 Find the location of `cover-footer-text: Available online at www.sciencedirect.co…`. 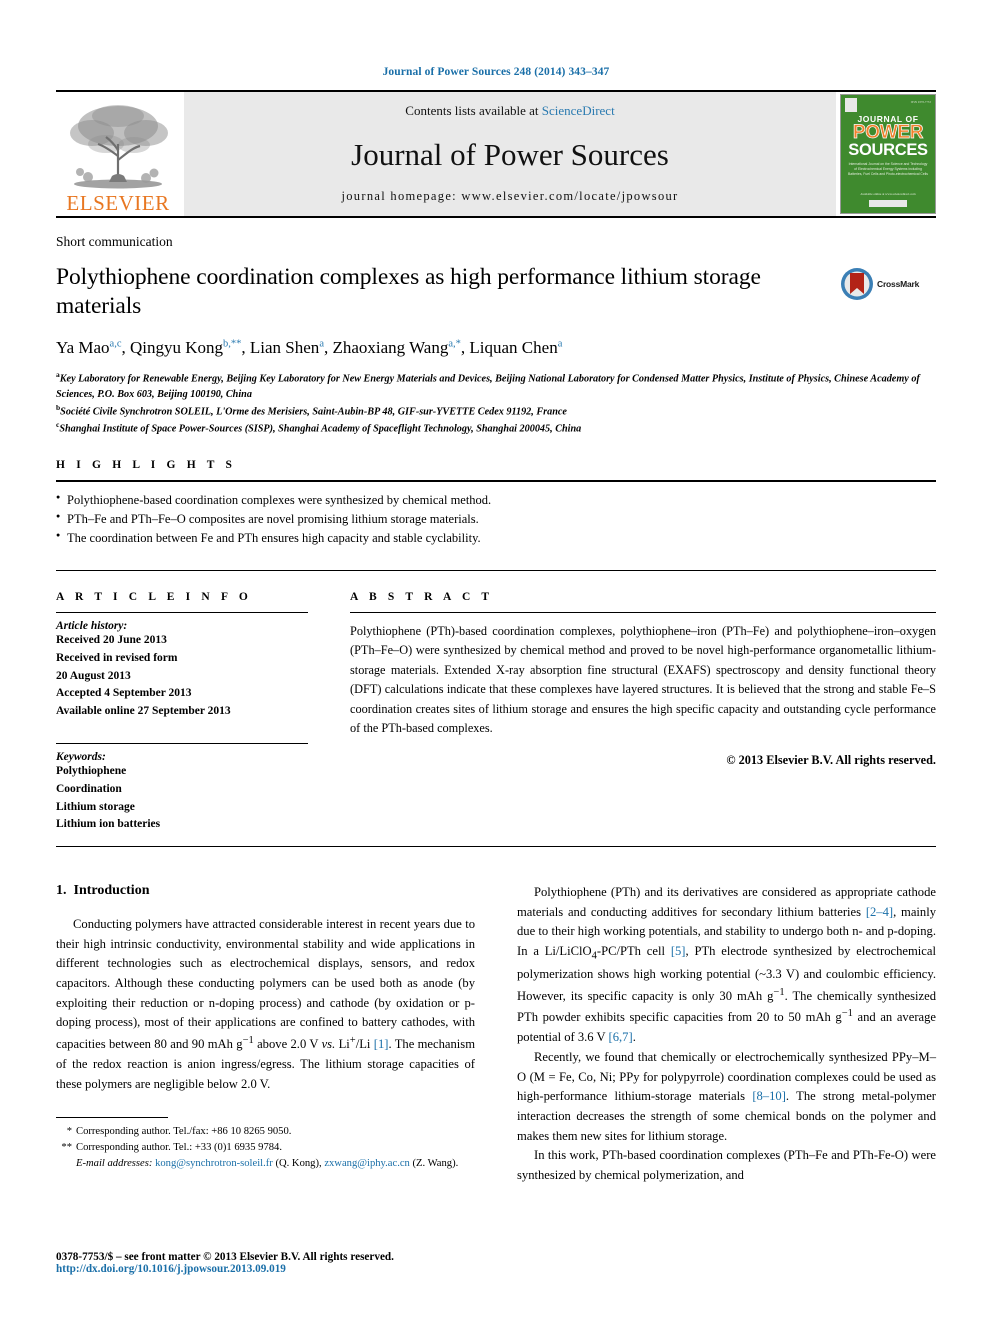

cover-footer-text: Available online at www.sciencedirect.co… is located at coordinates (888, 193).